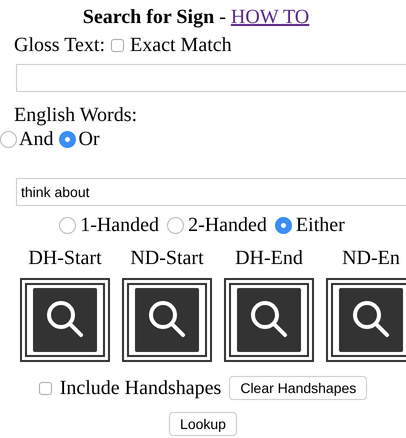 This screenshot has height=438, width=406. I want to click on clear-handshapes-button: Clear Handshapes, so click(298, 388).